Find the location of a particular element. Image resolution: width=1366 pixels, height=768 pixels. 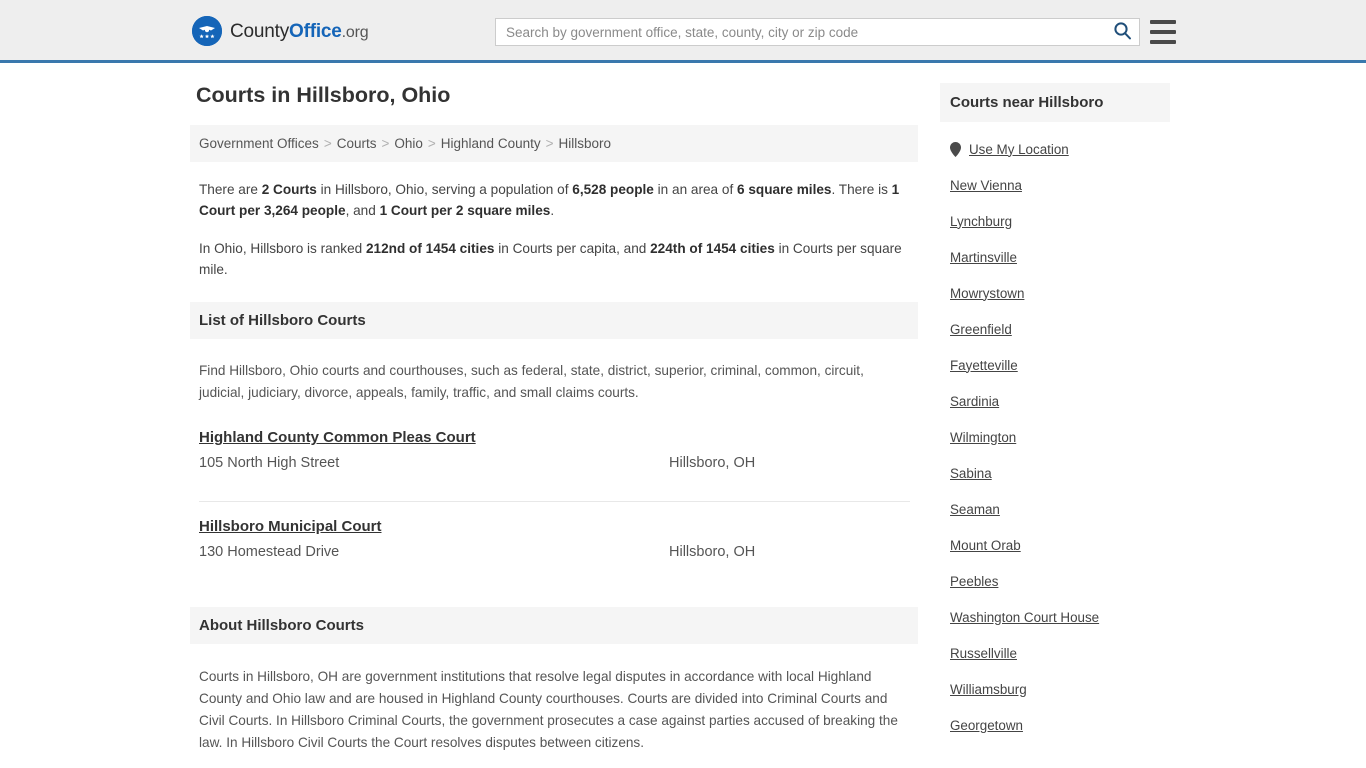

search-button is located at coordinates (1122, 32).